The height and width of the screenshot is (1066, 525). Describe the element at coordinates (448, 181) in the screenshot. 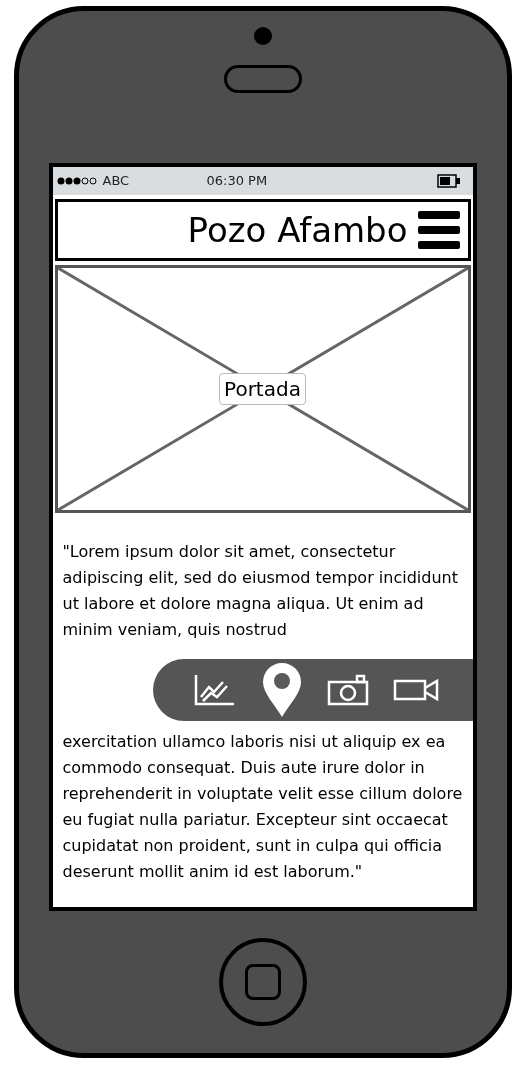

I see `battery-icon` at that location.